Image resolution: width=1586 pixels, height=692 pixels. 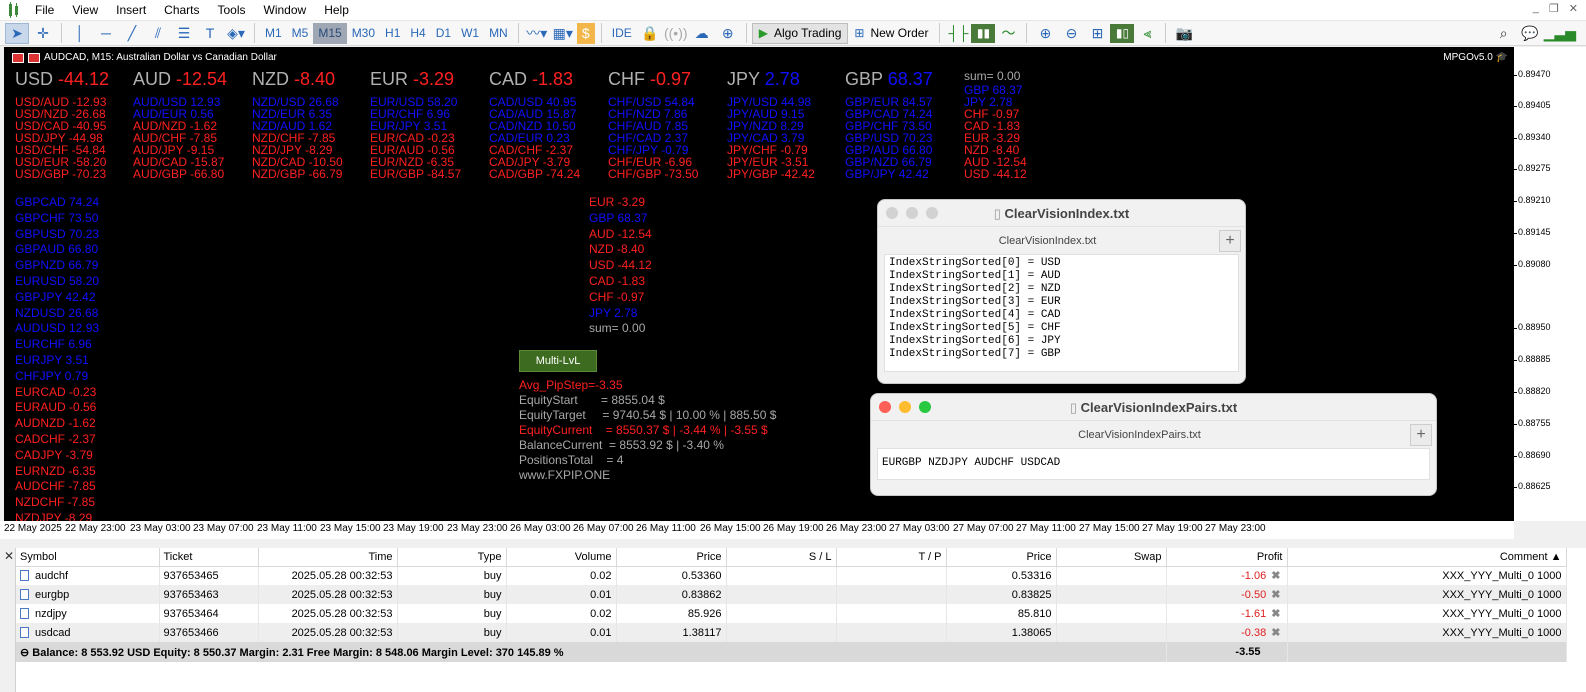 I want to click on col-comment: Comment ▲, so click(x=1427, y=557).